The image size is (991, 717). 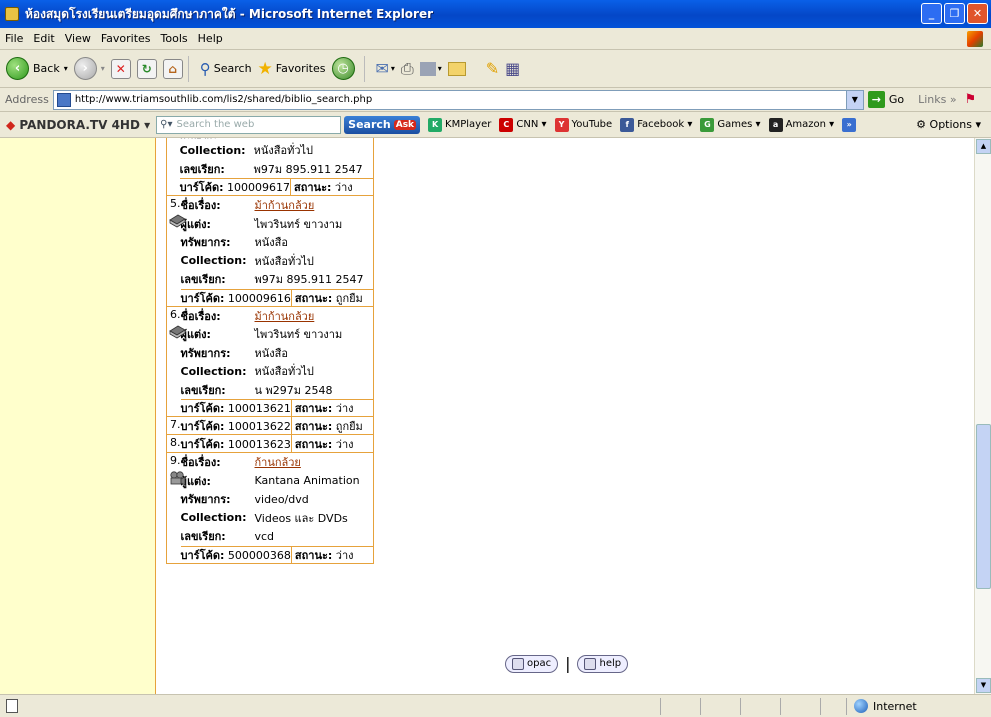 What do you see at coordinates (512, 68) in the screenshot?
I see `research-icon: ▦` at bounding box center [512, 68].